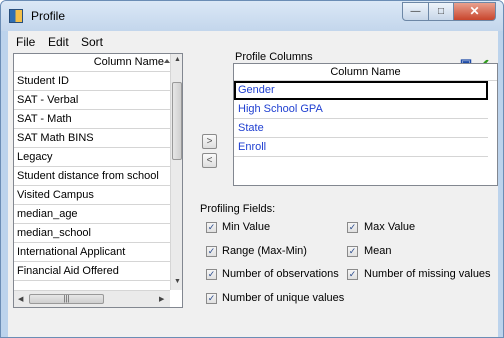  I want to click on list-item: SAT - Verbal, so click(92, 100).